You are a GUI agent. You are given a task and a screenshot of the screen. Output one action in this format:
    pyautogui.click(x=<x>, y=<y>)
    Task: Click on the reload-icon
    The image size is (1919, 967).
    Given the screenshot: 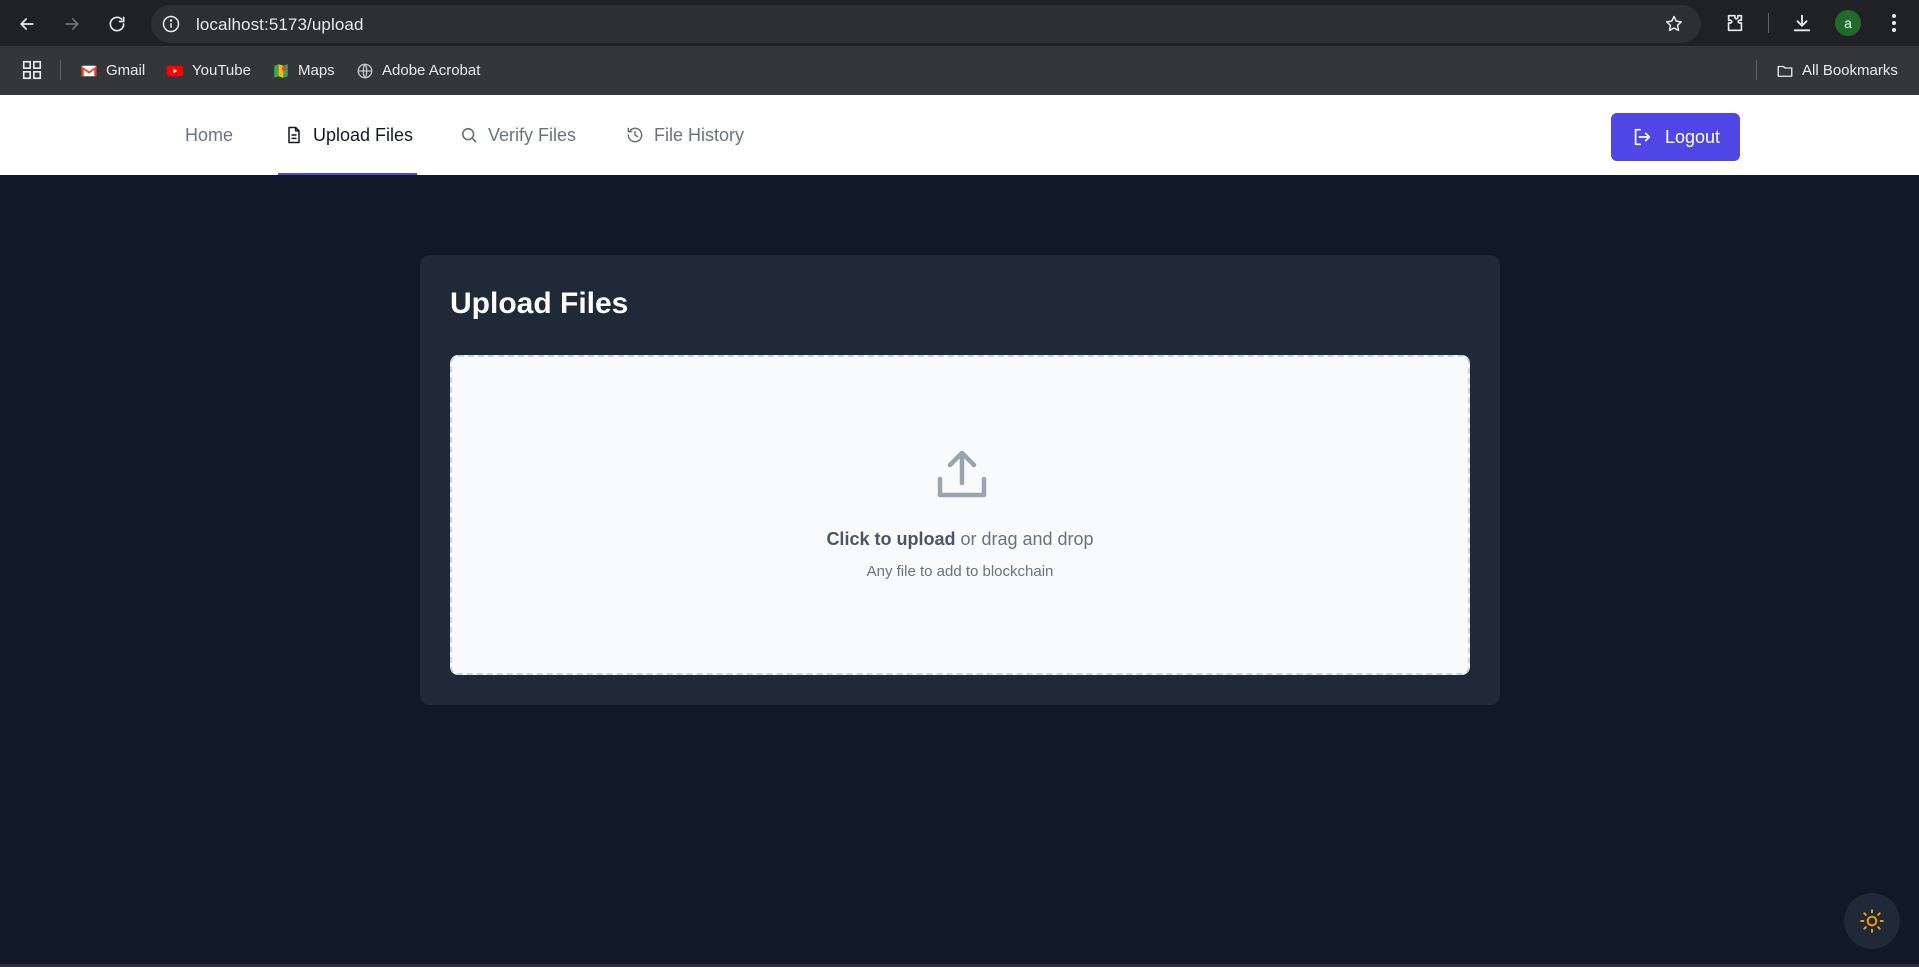 What is the action you would take?
    pyautogui.click(x=117, y=24)
    